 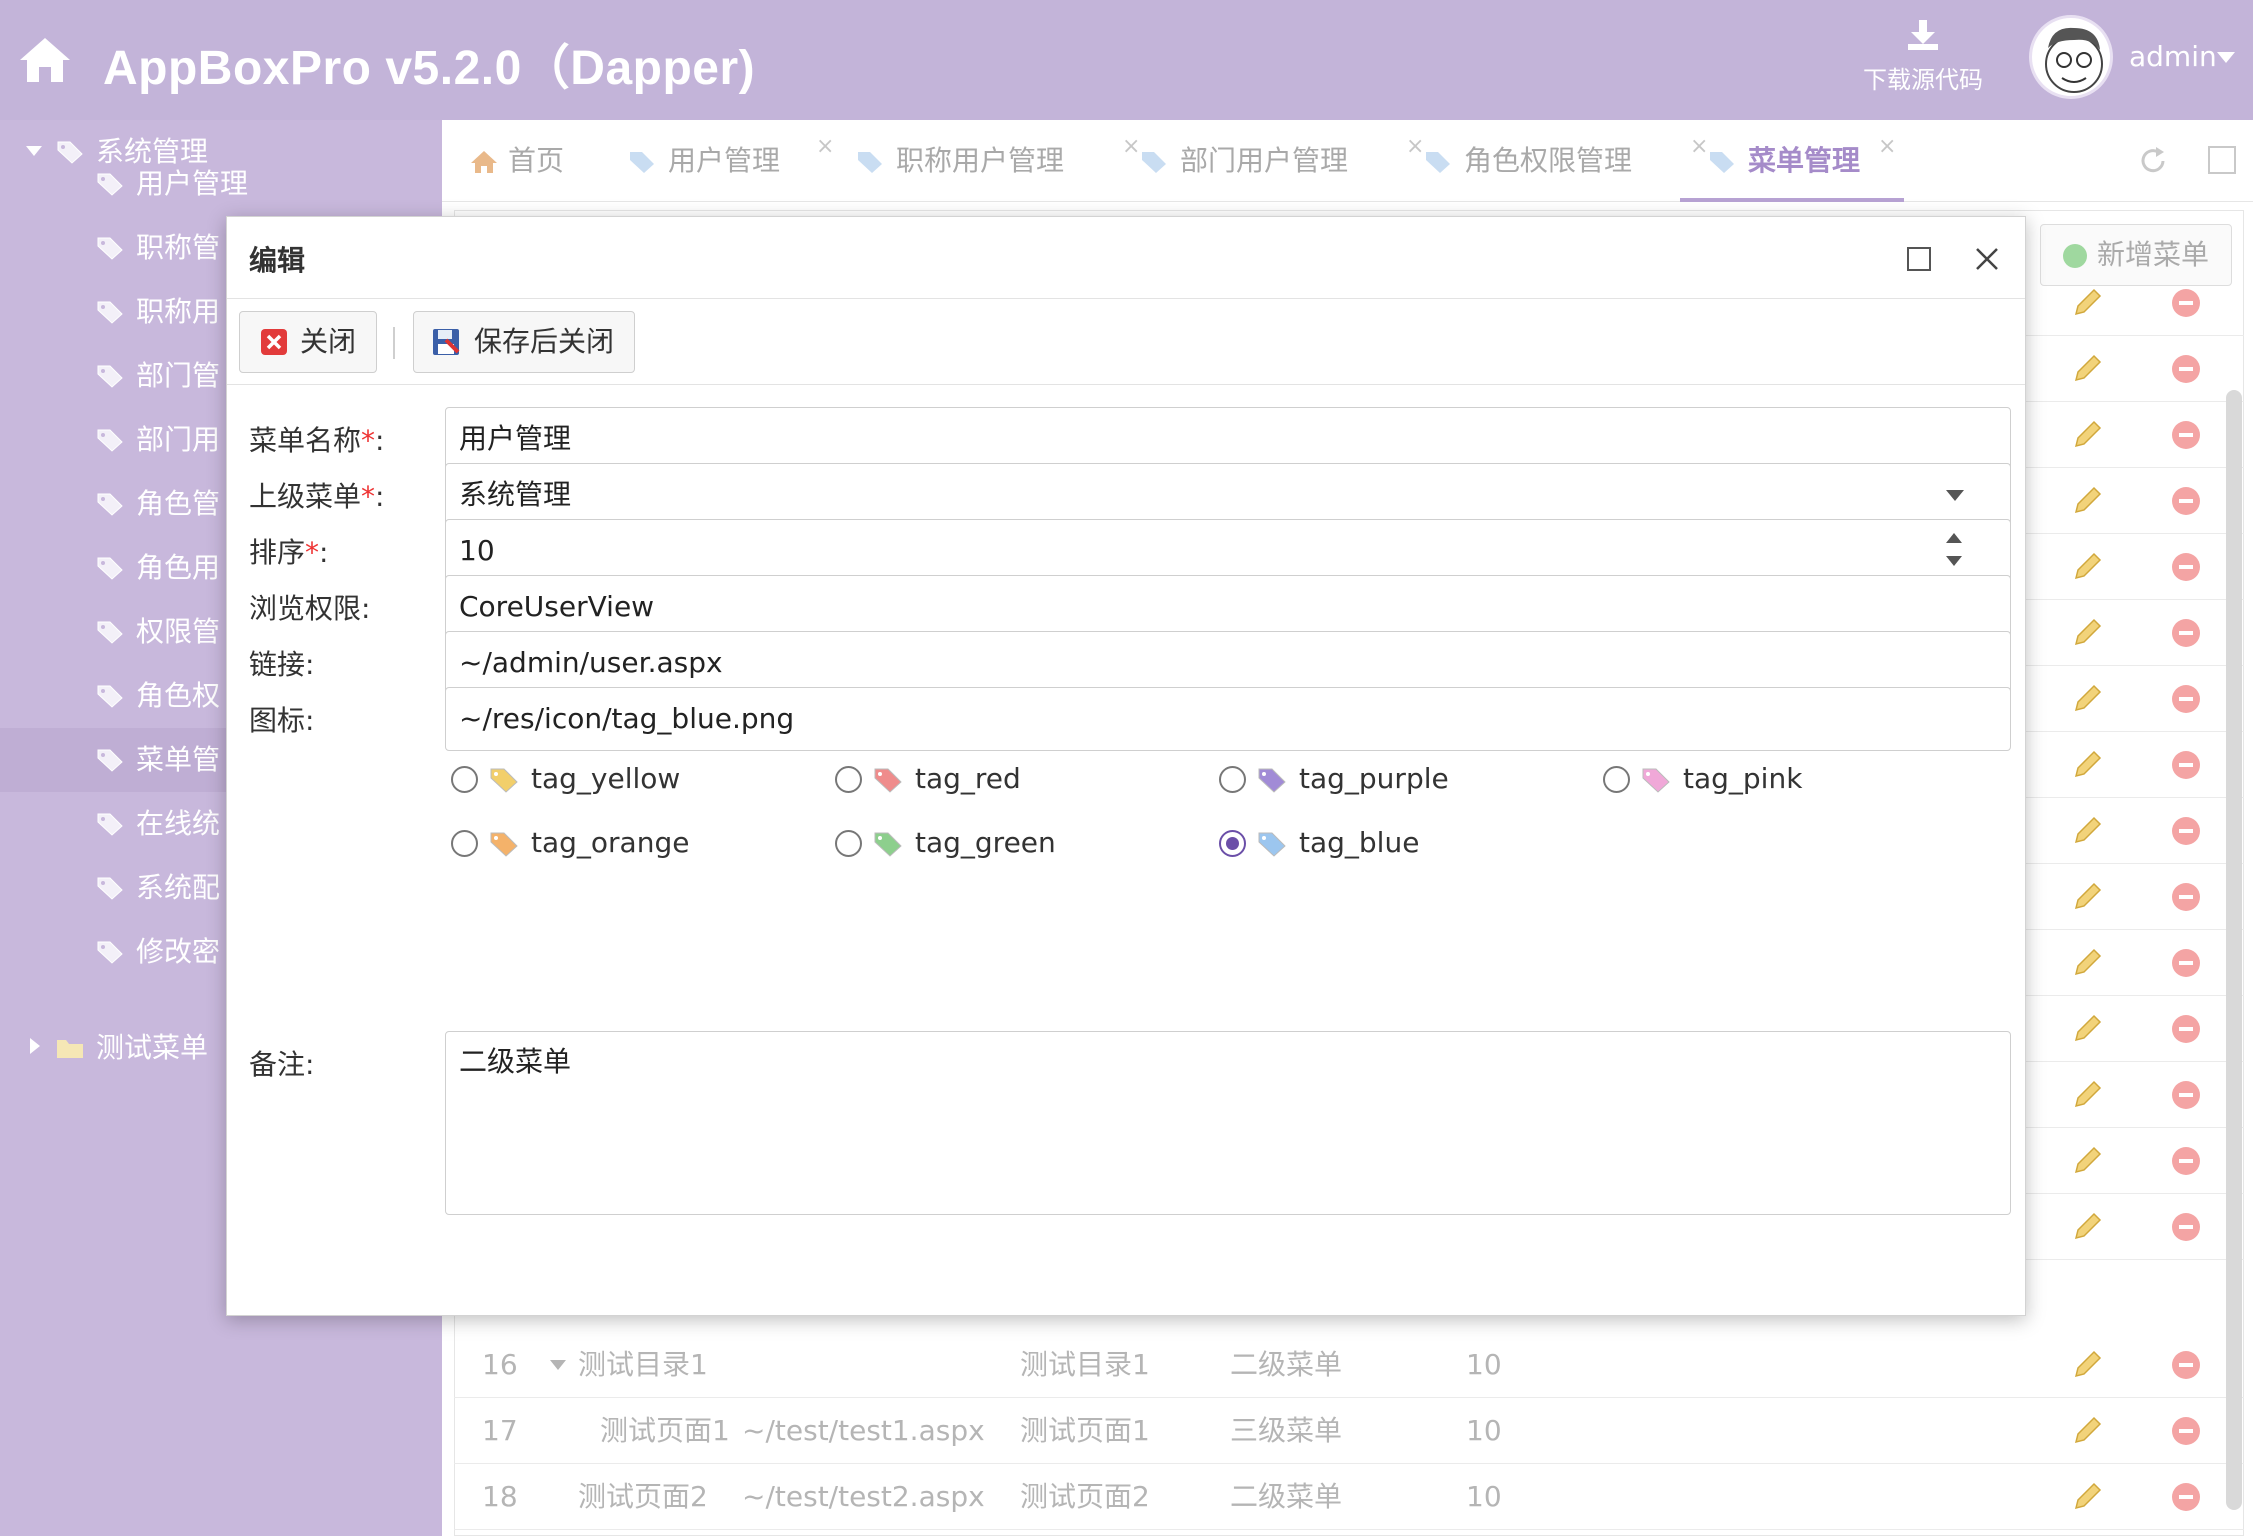 I want to click on table-row: 16 测试目录1 测试目录1 二级菜单 10, so click(x=1349, y=1365).